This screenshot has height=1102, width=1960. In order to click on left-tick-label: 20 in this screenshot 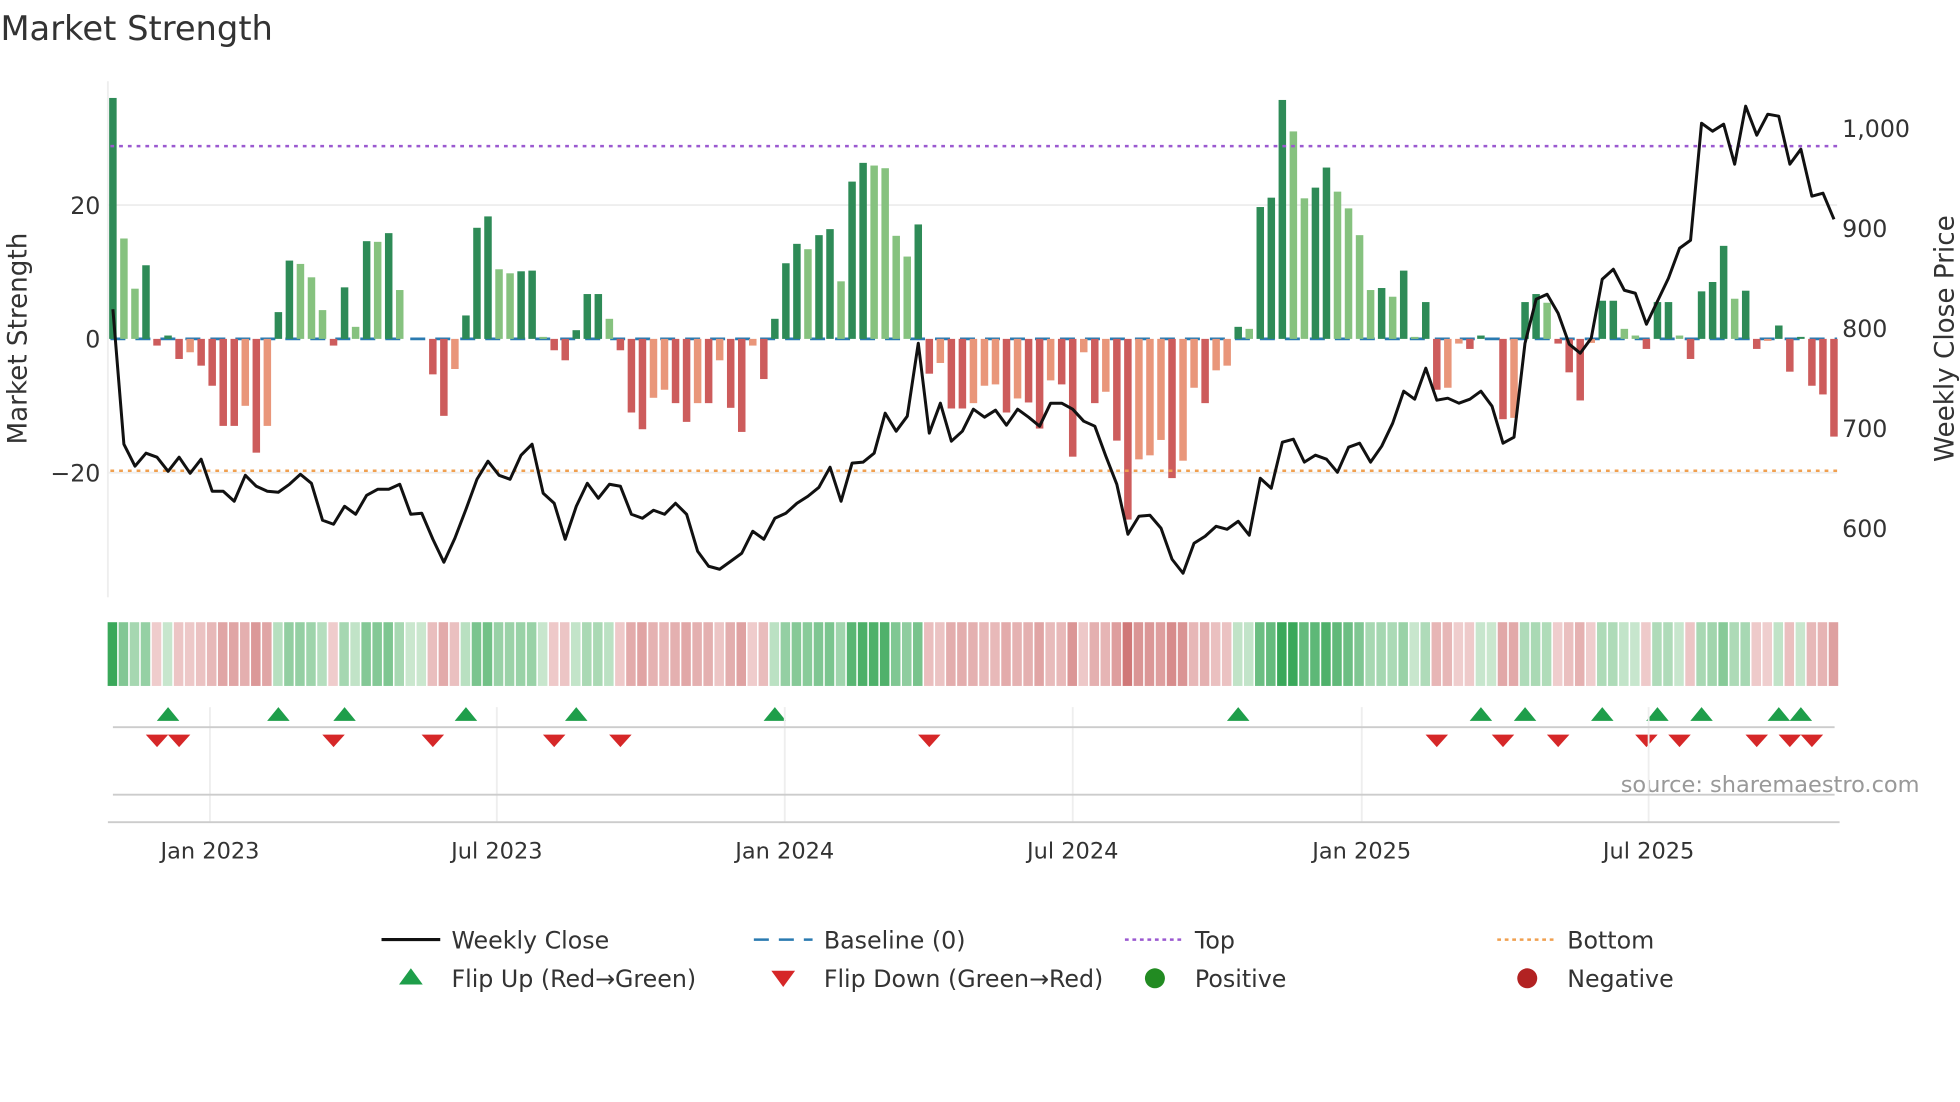, I will do `click(85, 206)`.